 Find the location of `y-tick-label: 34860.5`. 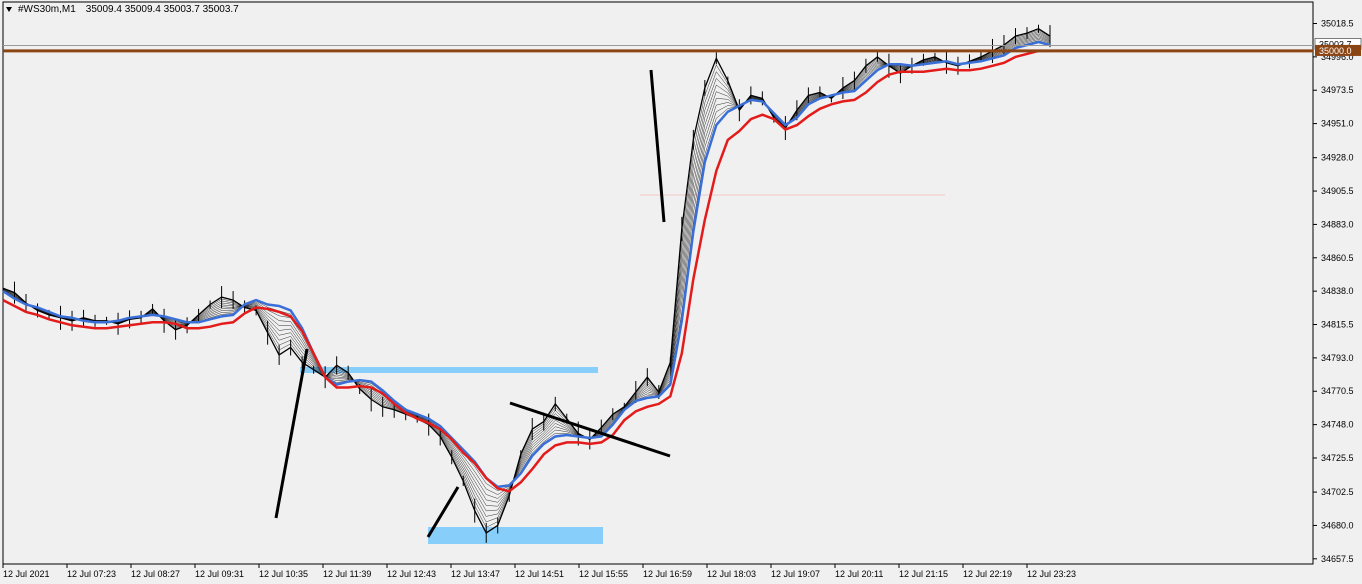

y-tick-label: 34860.5 is located at coordinates (1337, 258).